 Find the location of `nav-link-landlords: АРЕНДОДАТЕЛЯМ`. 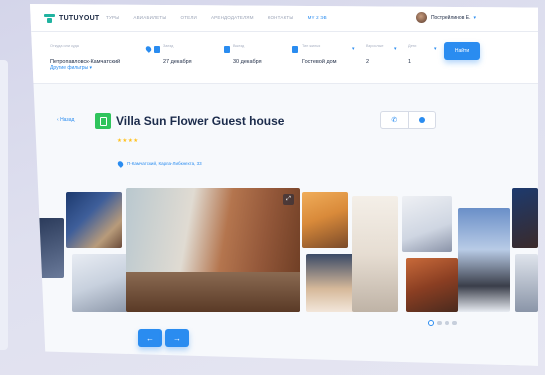

nav-link-landlords: АРЕНДОДАТЕЛЯМ is located at coordinates (232, 17).